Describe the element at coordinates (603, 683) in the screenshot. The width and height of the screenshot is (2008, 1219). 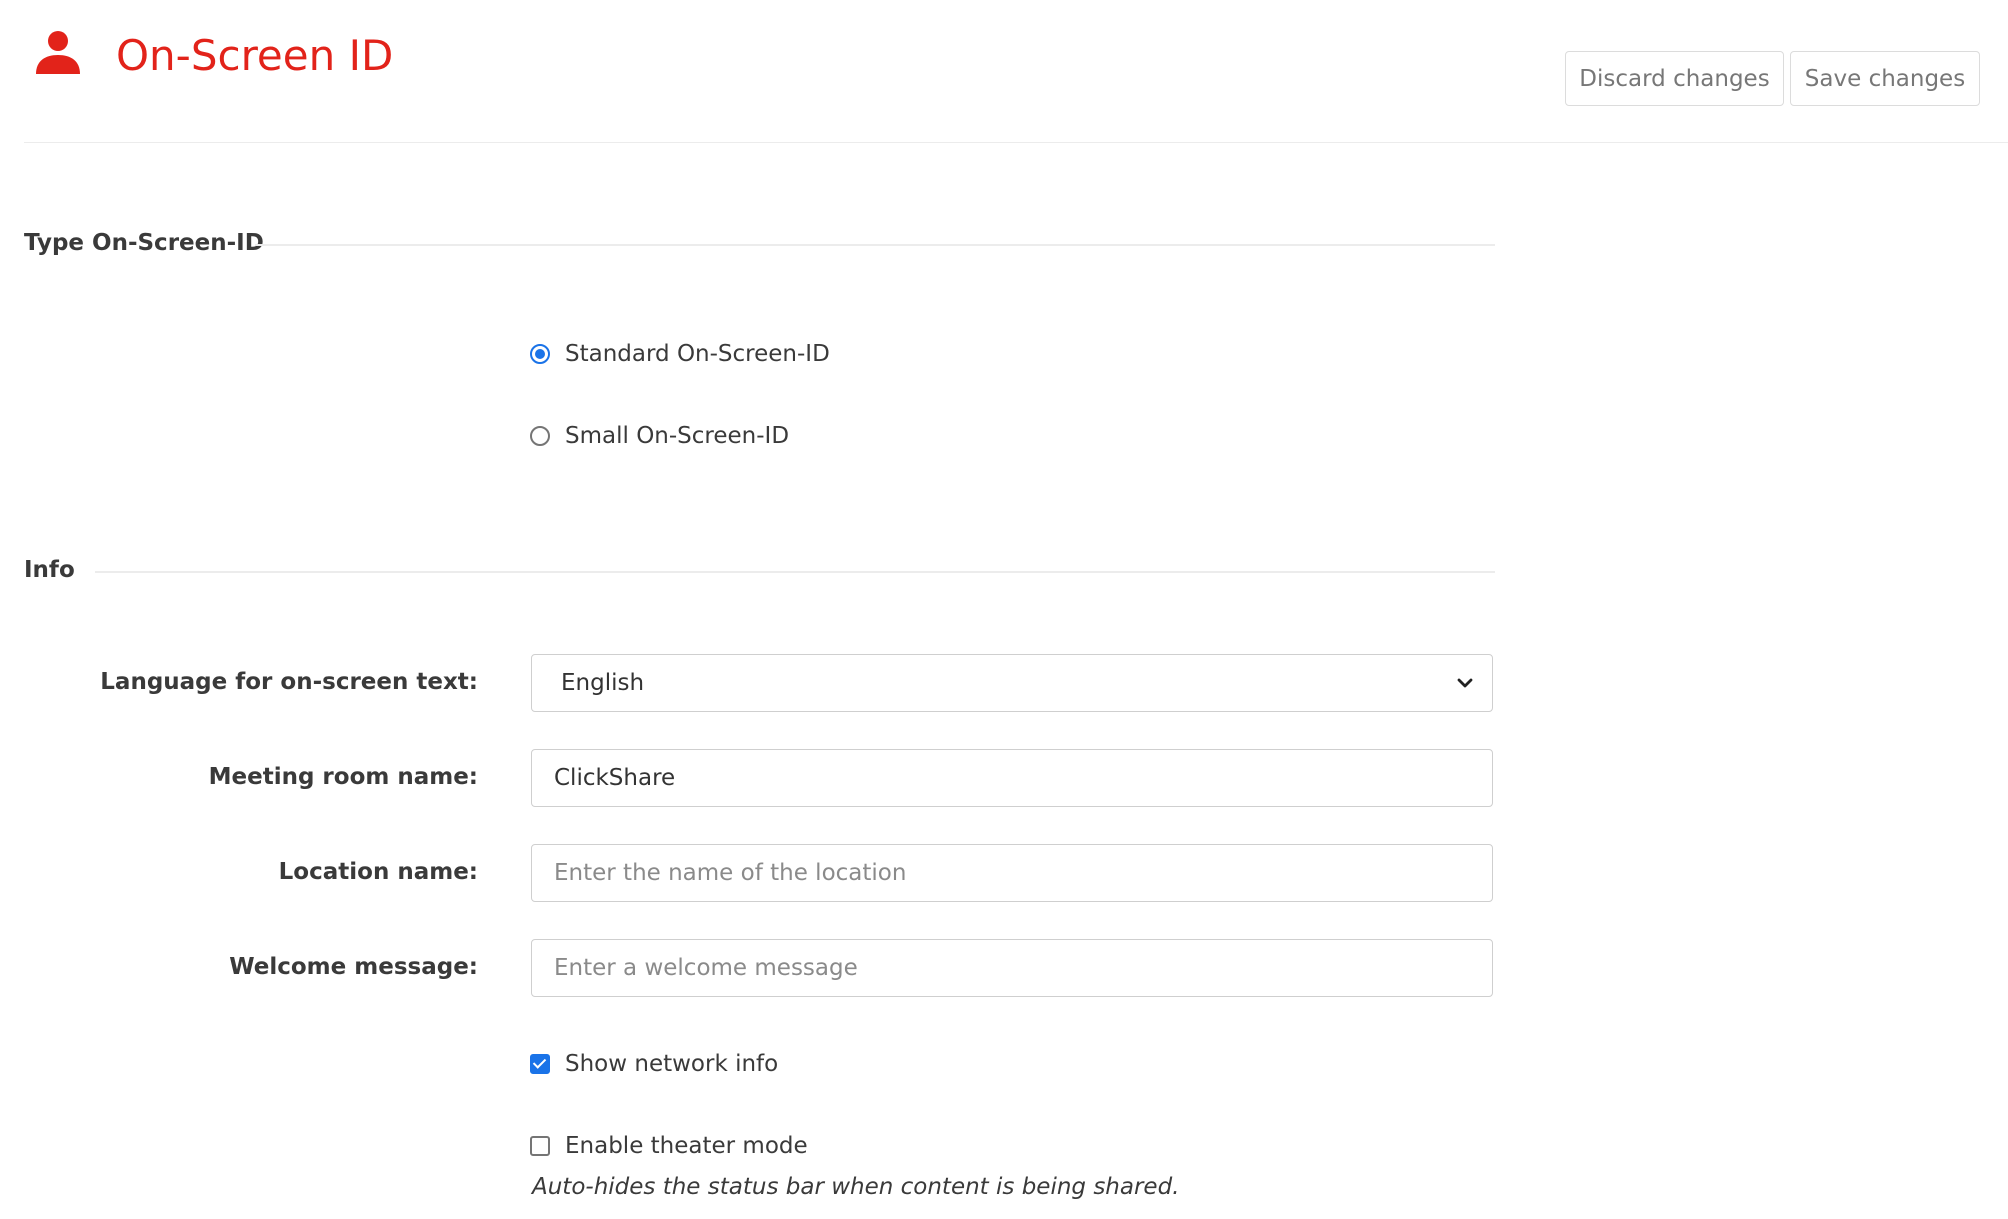
I see `language-selected-value: English` at that location.